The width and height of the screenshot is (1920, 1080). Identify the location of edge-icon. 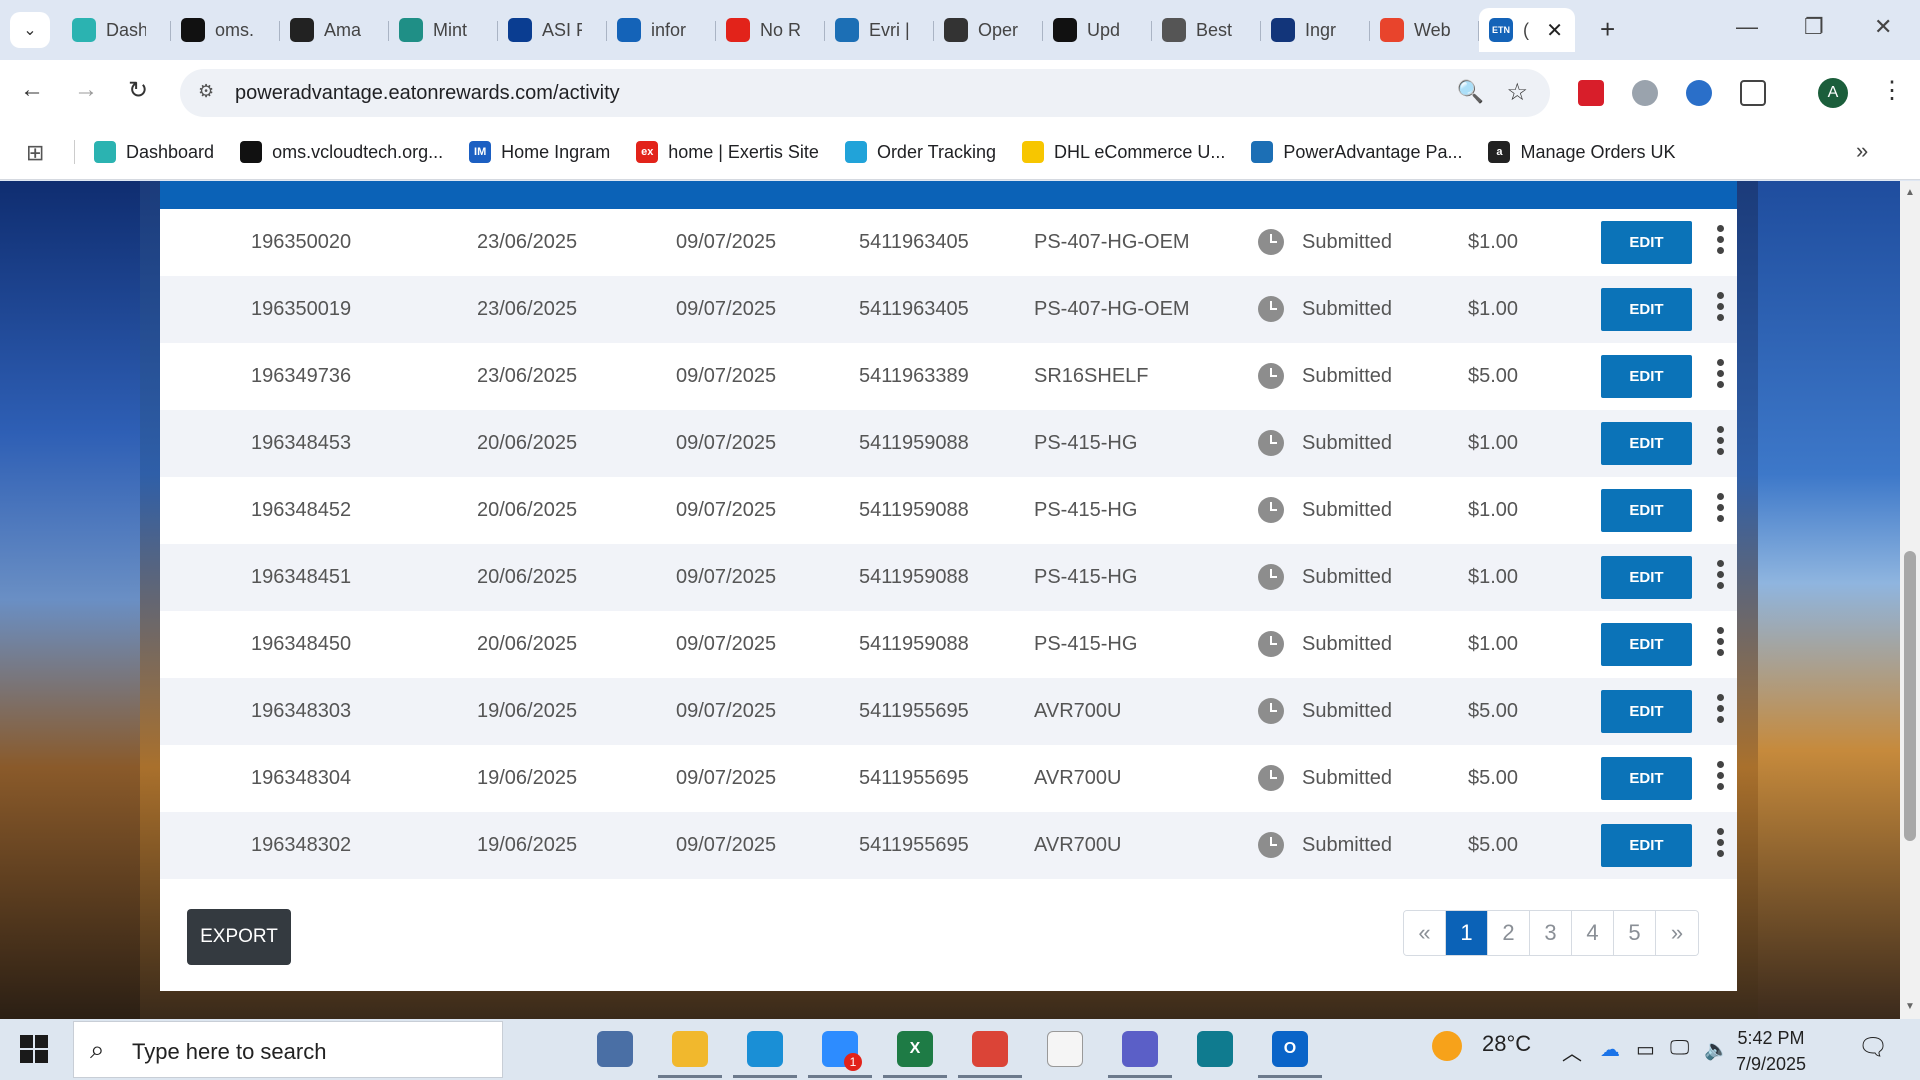
(765, 1049).